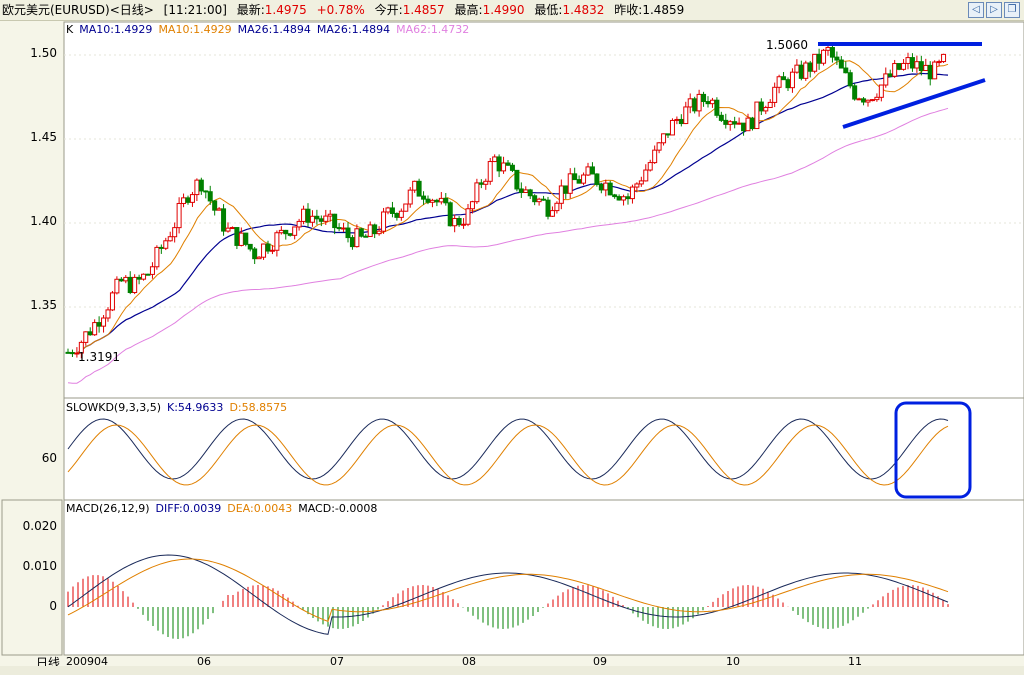  I want to click on high-label: 最高:, so click(468, 10).